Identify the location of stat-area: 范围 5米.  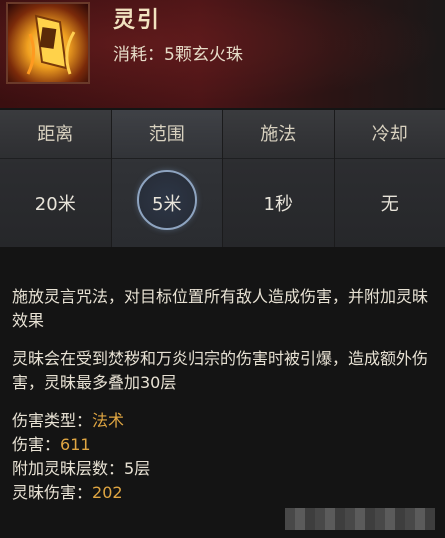
(167, 178).